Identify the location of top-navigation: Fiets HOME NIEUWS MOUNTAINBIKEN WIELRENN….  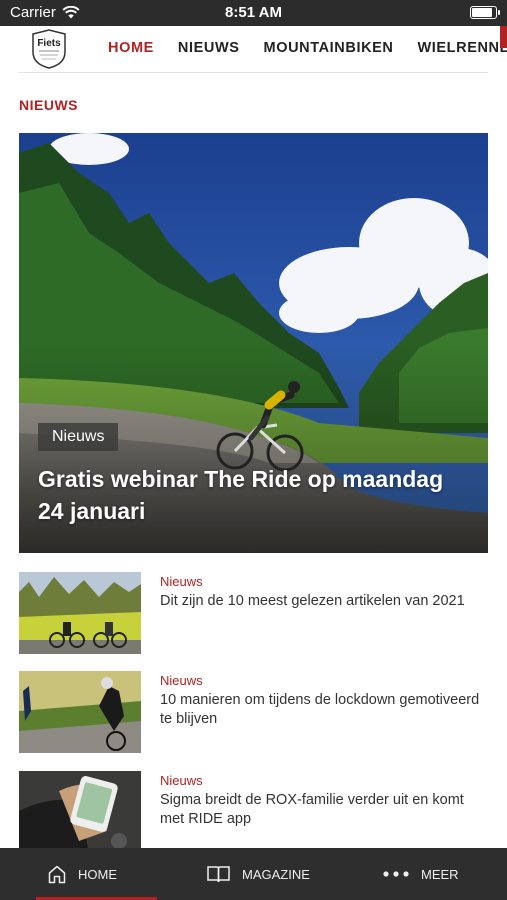
(253, 49).